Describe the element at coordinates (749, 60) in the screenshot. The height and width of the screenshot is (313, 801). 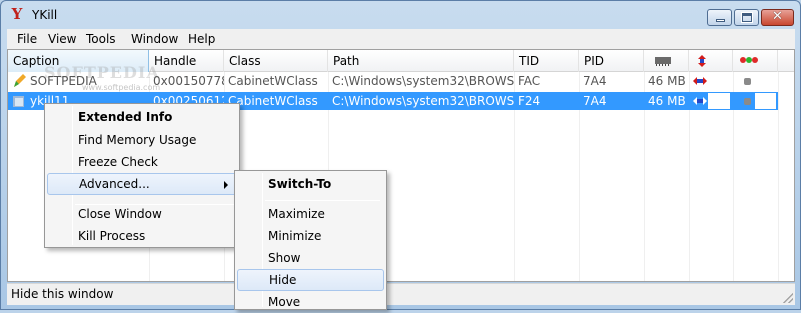
I see `traffic-lights-icon` at that location.